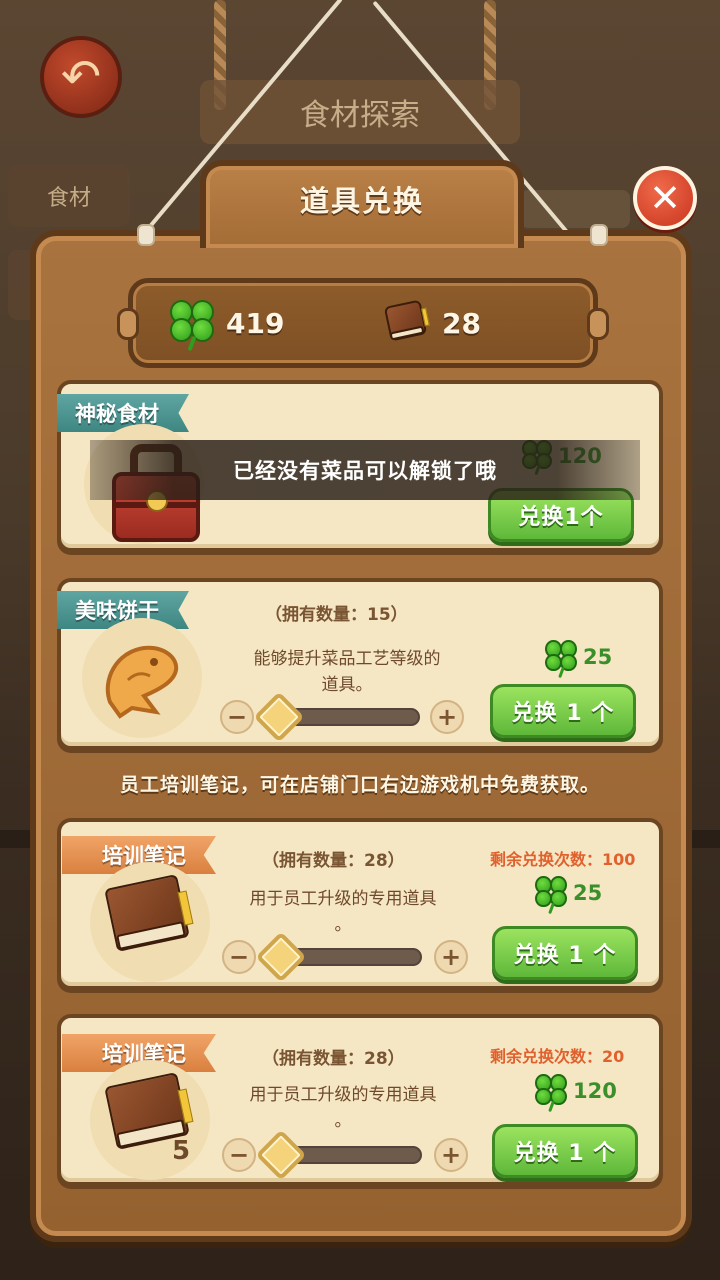 The height and width of the screenshot is (1280, 720). I want to click on description-line: 道具。, so click(347, 685).